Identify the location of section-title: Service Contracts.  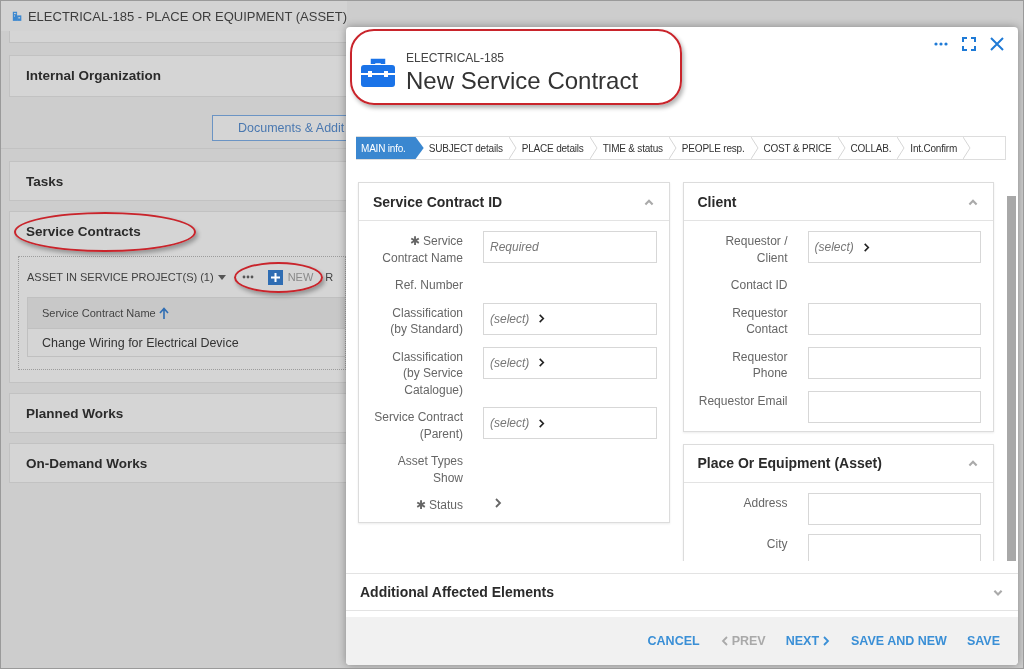
(83, 231).